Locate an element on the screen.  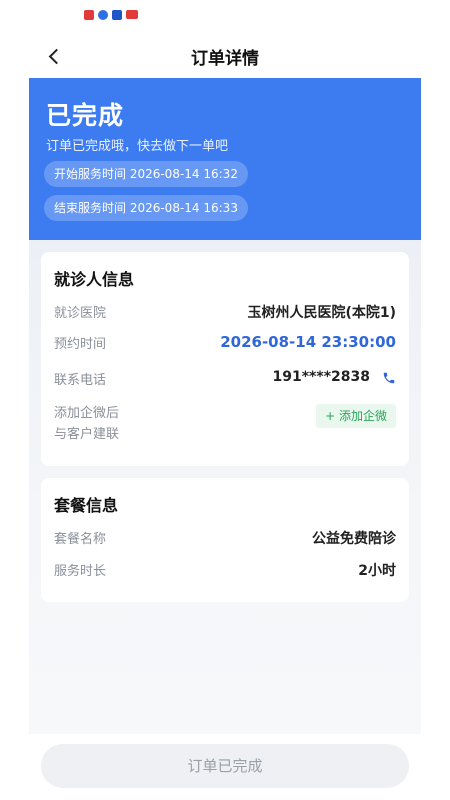
page-title: 订单详情 is located at coordinates (225, 59).